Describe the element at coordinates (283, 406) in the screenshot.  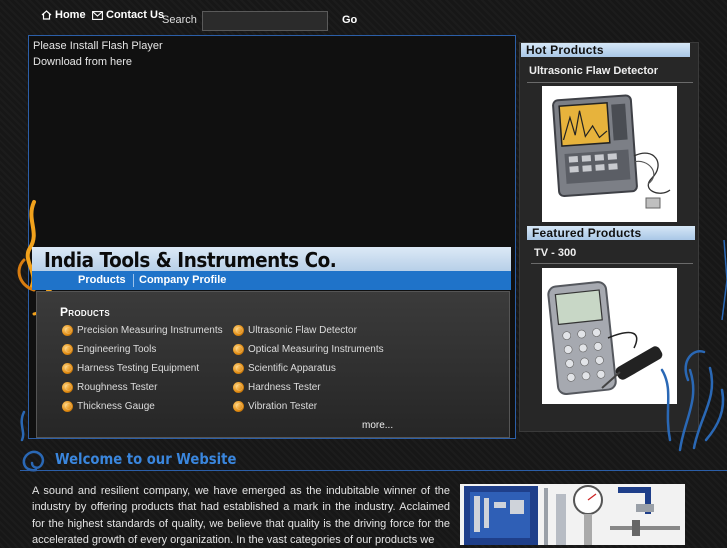
I see `product-label: Vibration Tester` at that location.